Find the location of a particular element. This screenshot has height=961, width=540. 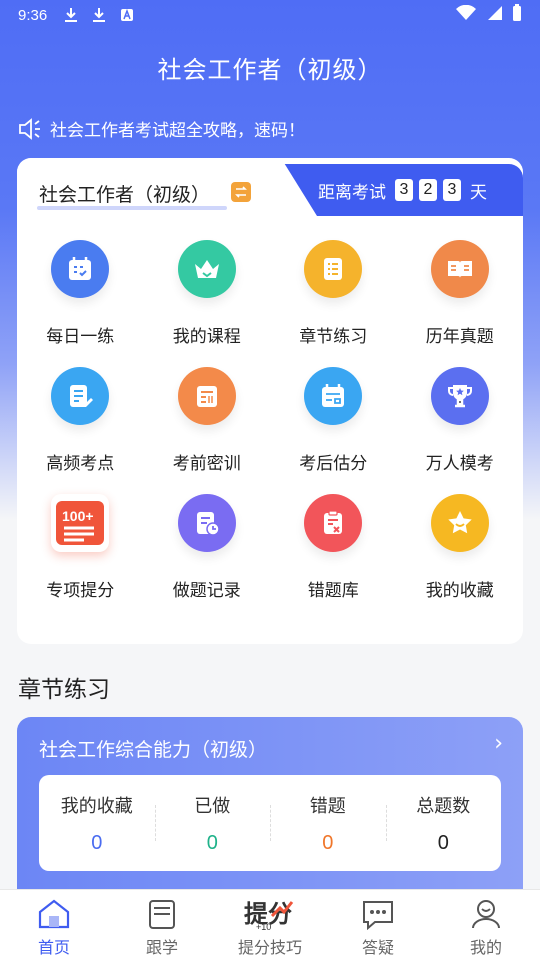

tab-score-tips: 提分 +10 提分技巧 is located at coordinates (270, 925).